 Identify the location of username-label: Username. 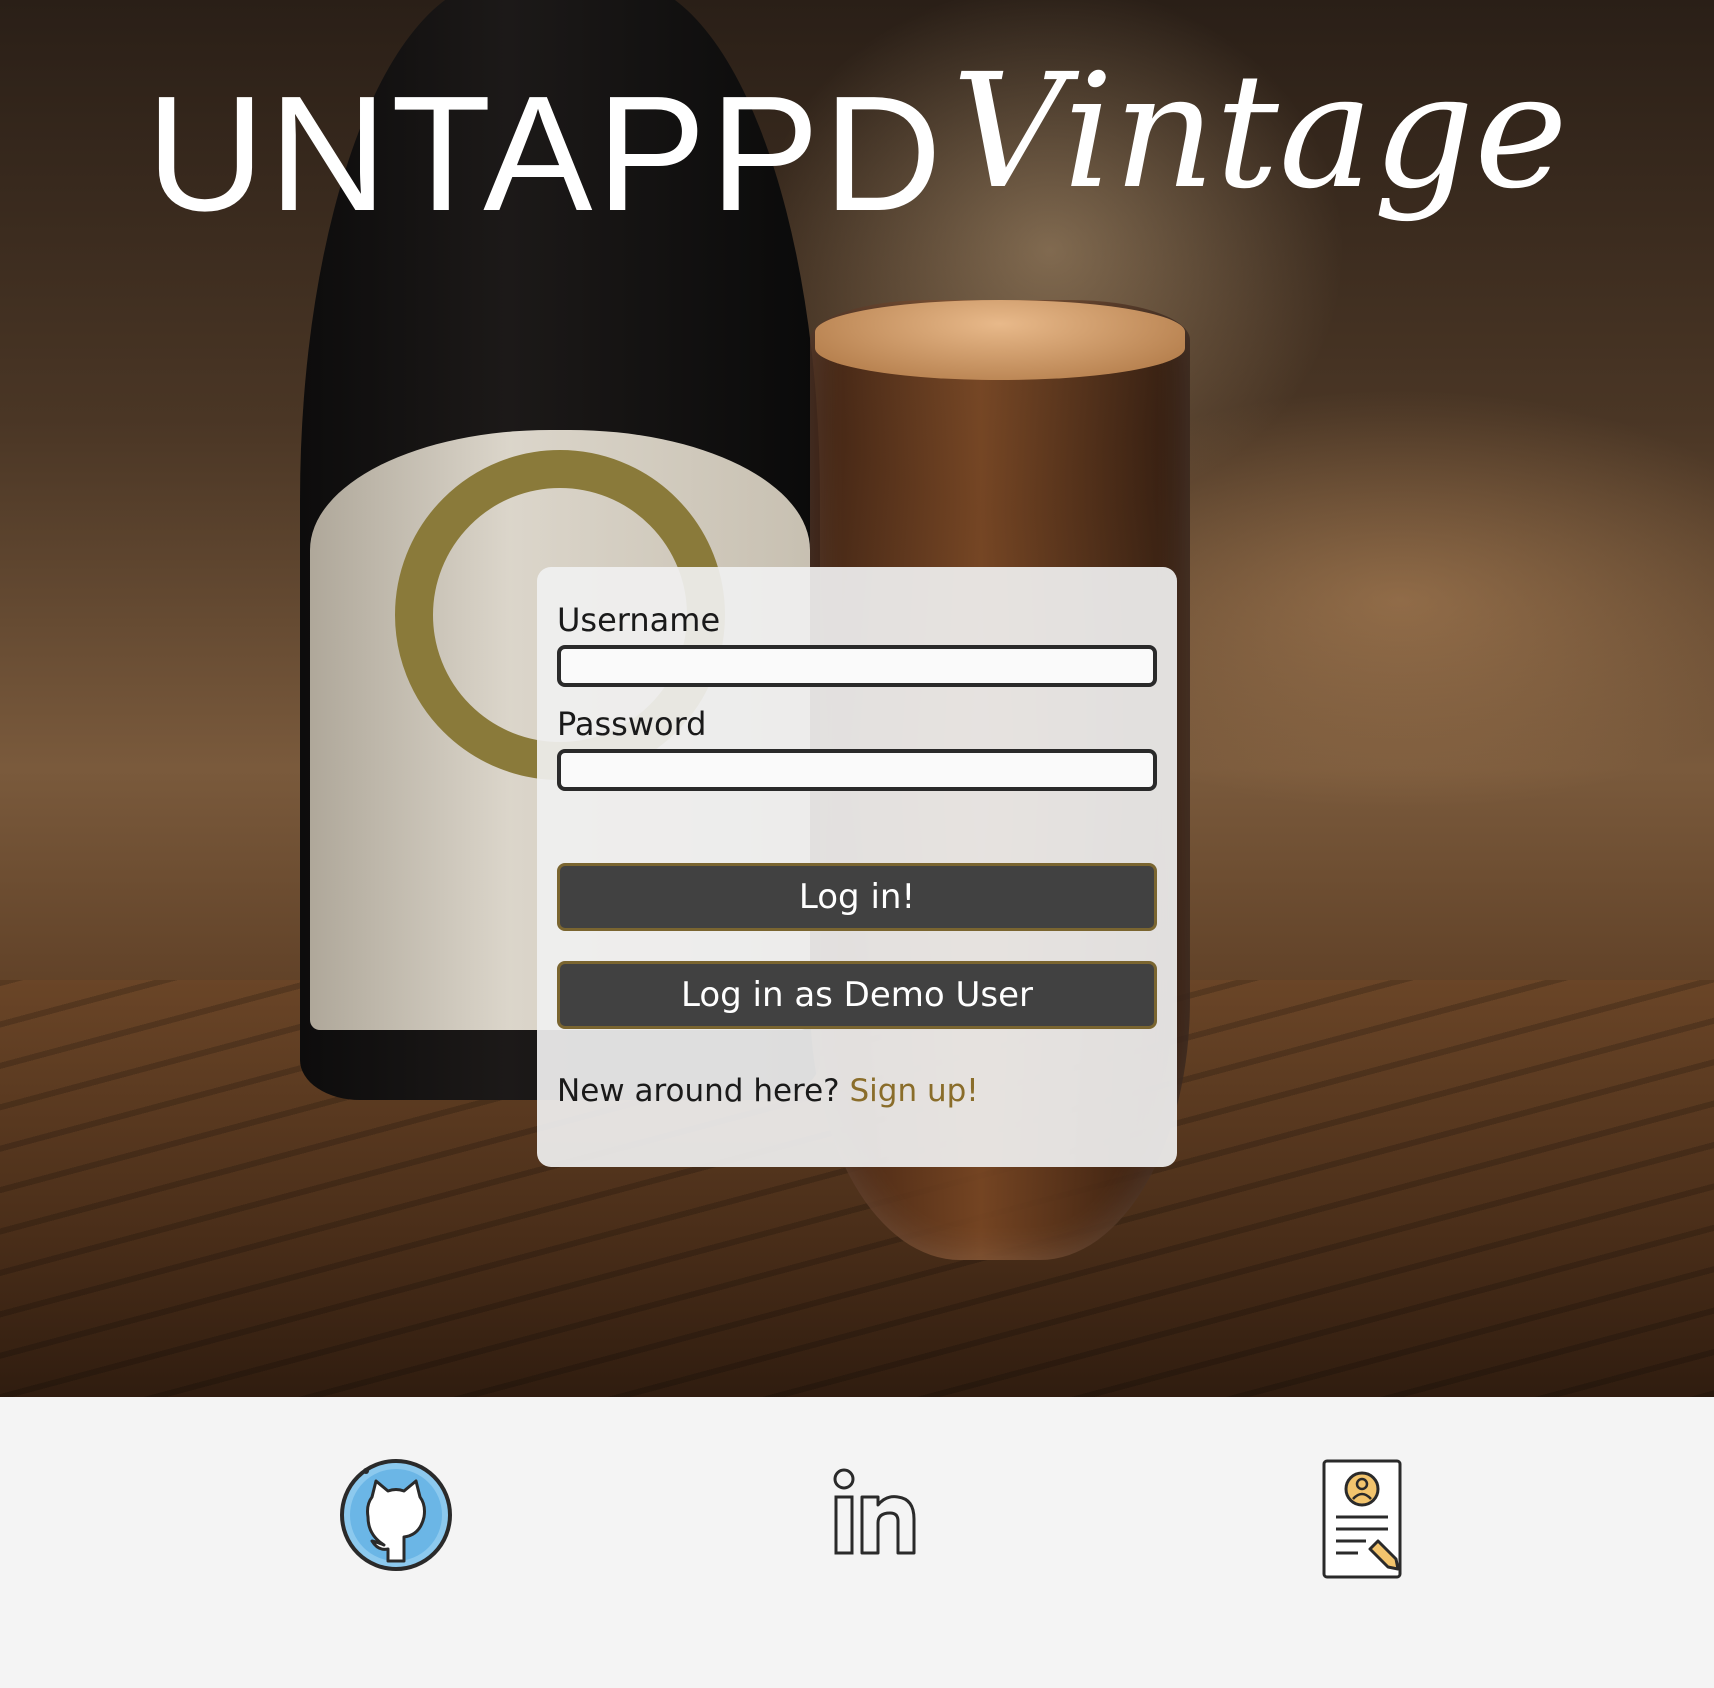
(639, 620).